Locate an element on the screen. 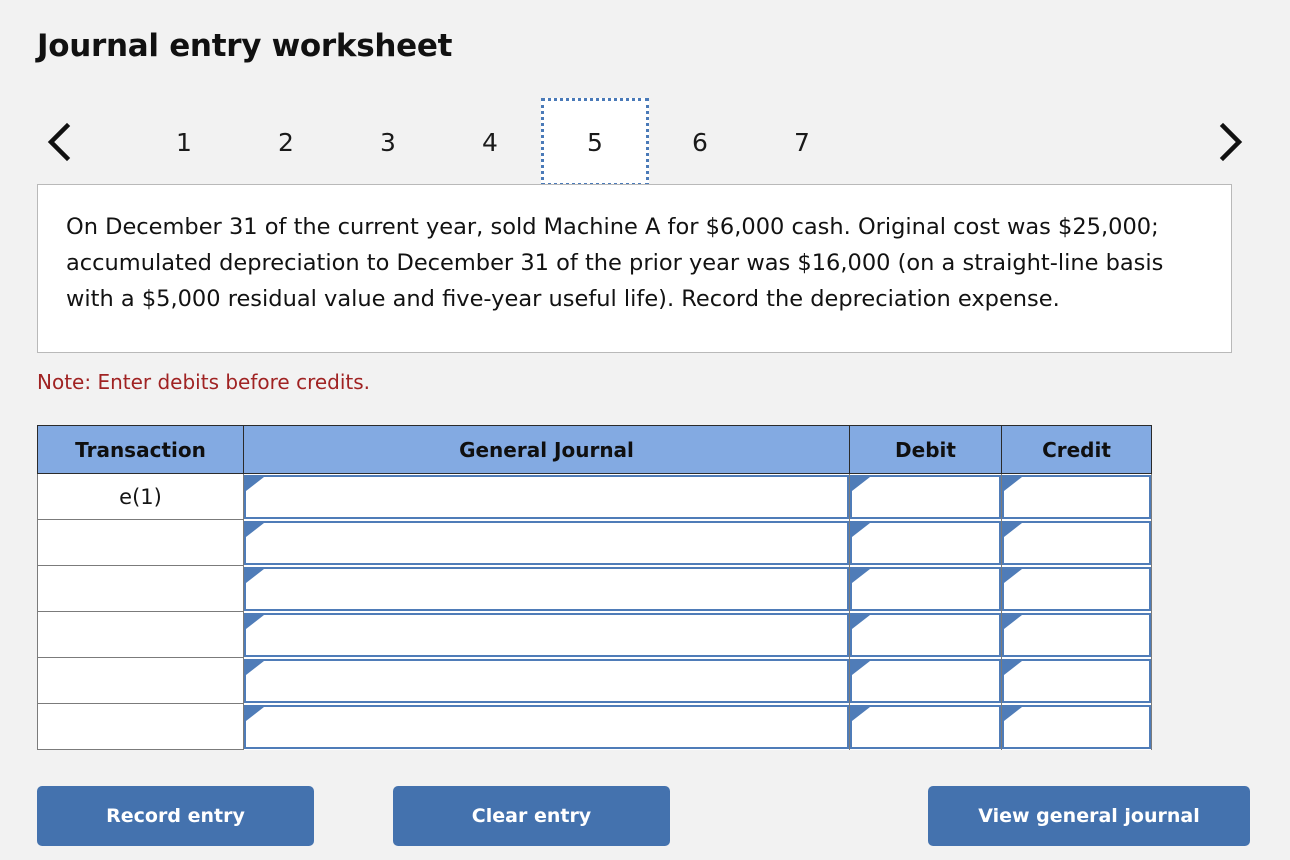 The image size is (1290, 860). transaction-label-cell: e(1) is located at coordinates (140, 496).